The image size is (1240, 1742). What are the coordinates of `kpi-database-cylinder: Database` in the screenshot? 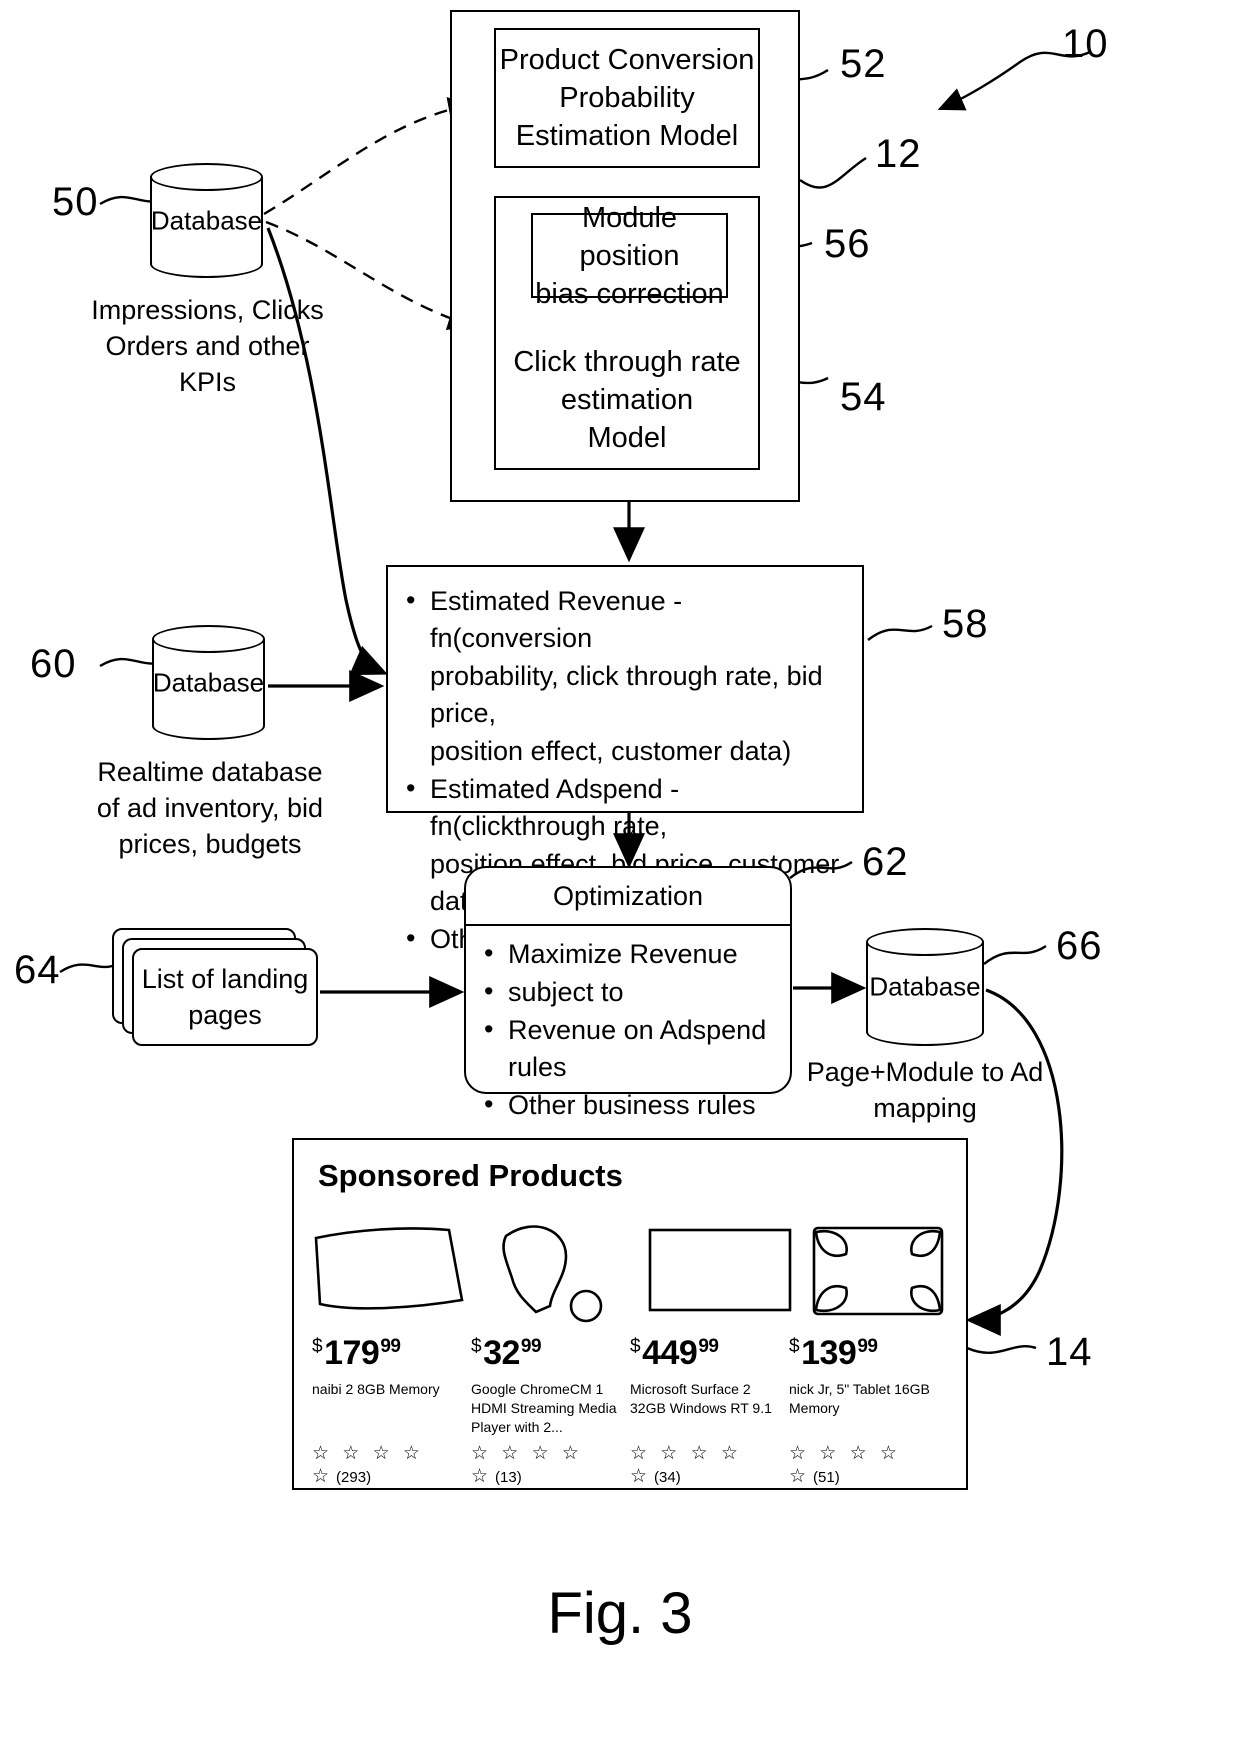 It's located at (206, 220).